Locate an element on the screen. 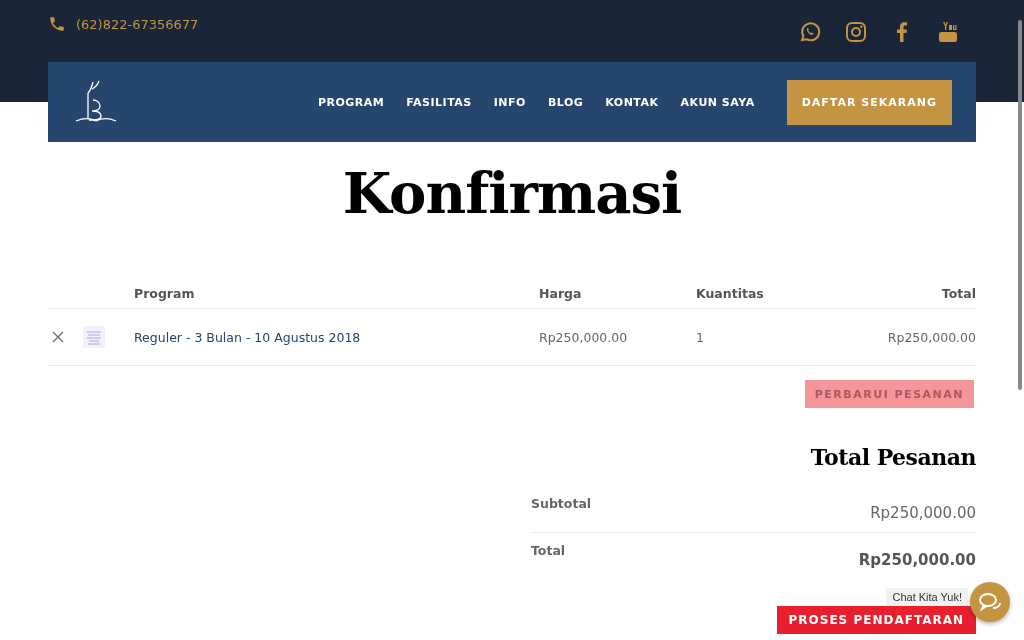 Image resolution: width=1024 pixels, height=640 pixels. thumbnail-icon is located at coordinates (94, 337).